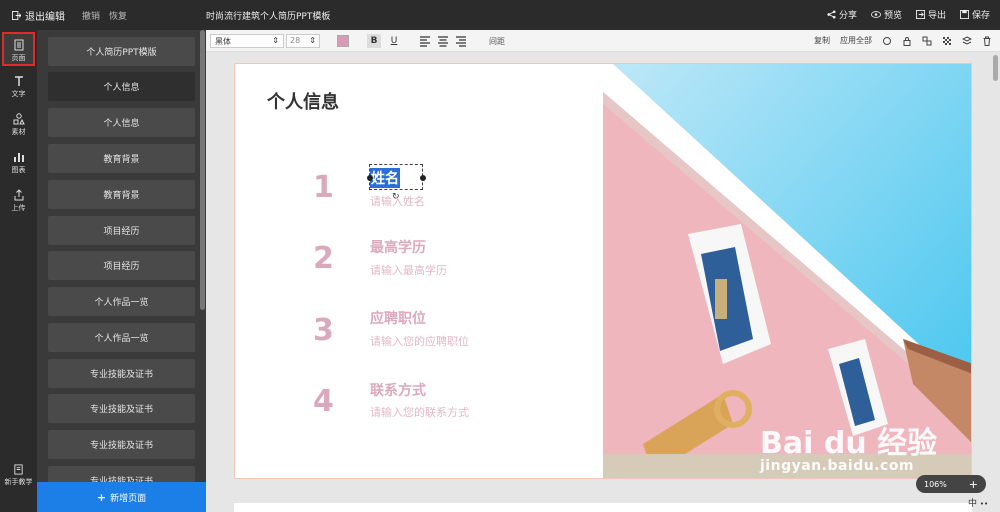  What do you see at coordinates (603, 41) in the screenshot?
I see `format-toolbar: 黑体 ⇕ 28 ⇕ B U 间距 复制 应用全部` at bounding box center [603, 41].